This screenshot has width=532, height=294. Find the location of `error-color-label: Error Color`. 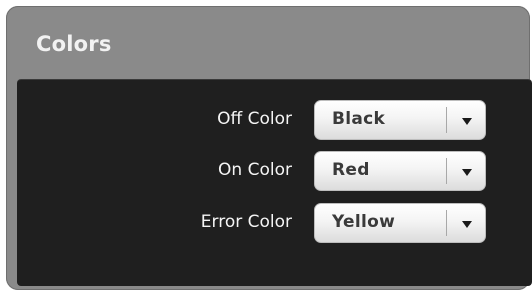

error-color-label: Error Color is located at coordinates (246, 222).